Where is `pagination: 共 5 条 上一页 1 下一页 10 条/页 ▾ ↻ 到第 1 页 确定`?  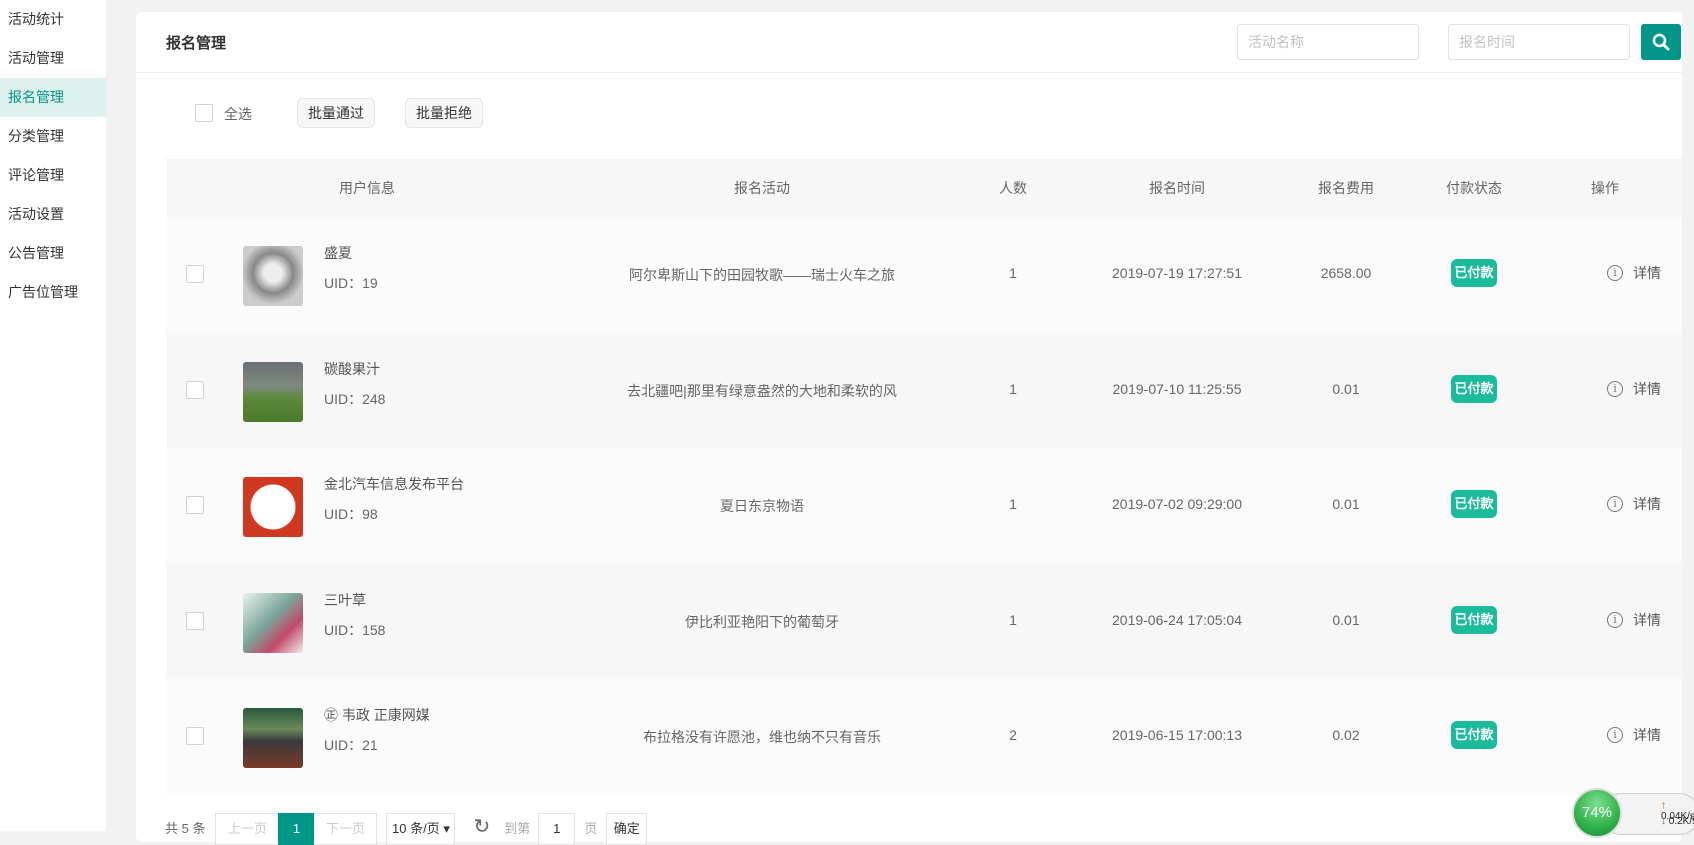 pagination: 共 5 条 上一页 1 下一页 10 条/页 ▾ ↻ 到第 1 页 确定 is located at coordinates (406, 829).